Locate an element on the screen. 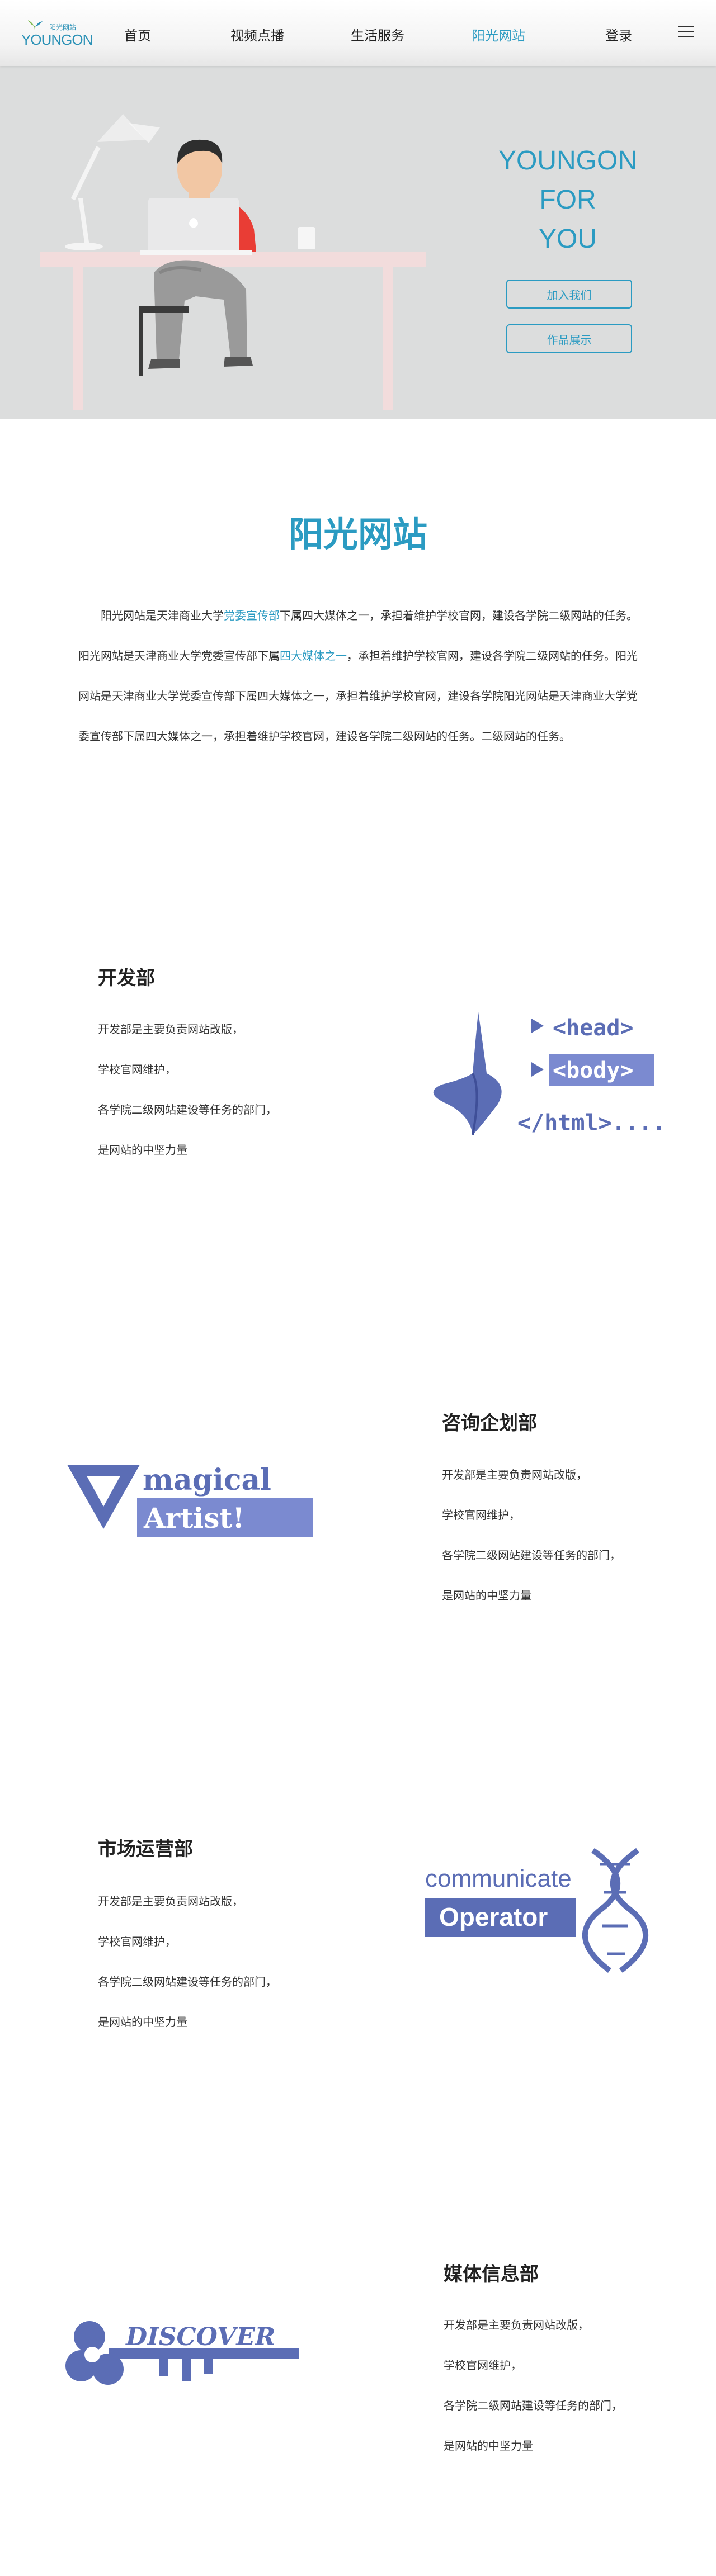  art-text-artist: Artist! is located at coordinates (193, 1519).